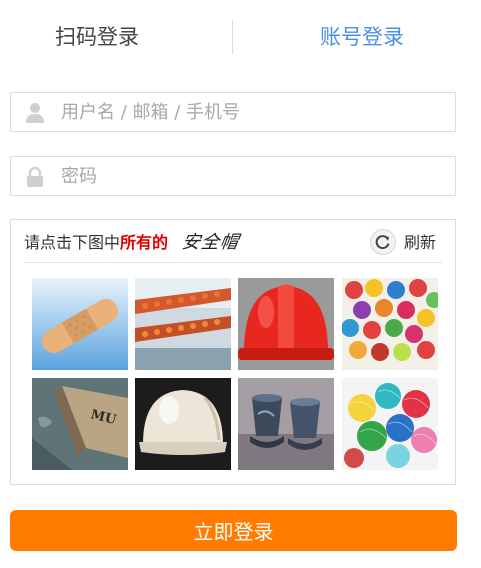  I want to click on login-tabs: 扫码登录 账号登录, so click(240, 38).